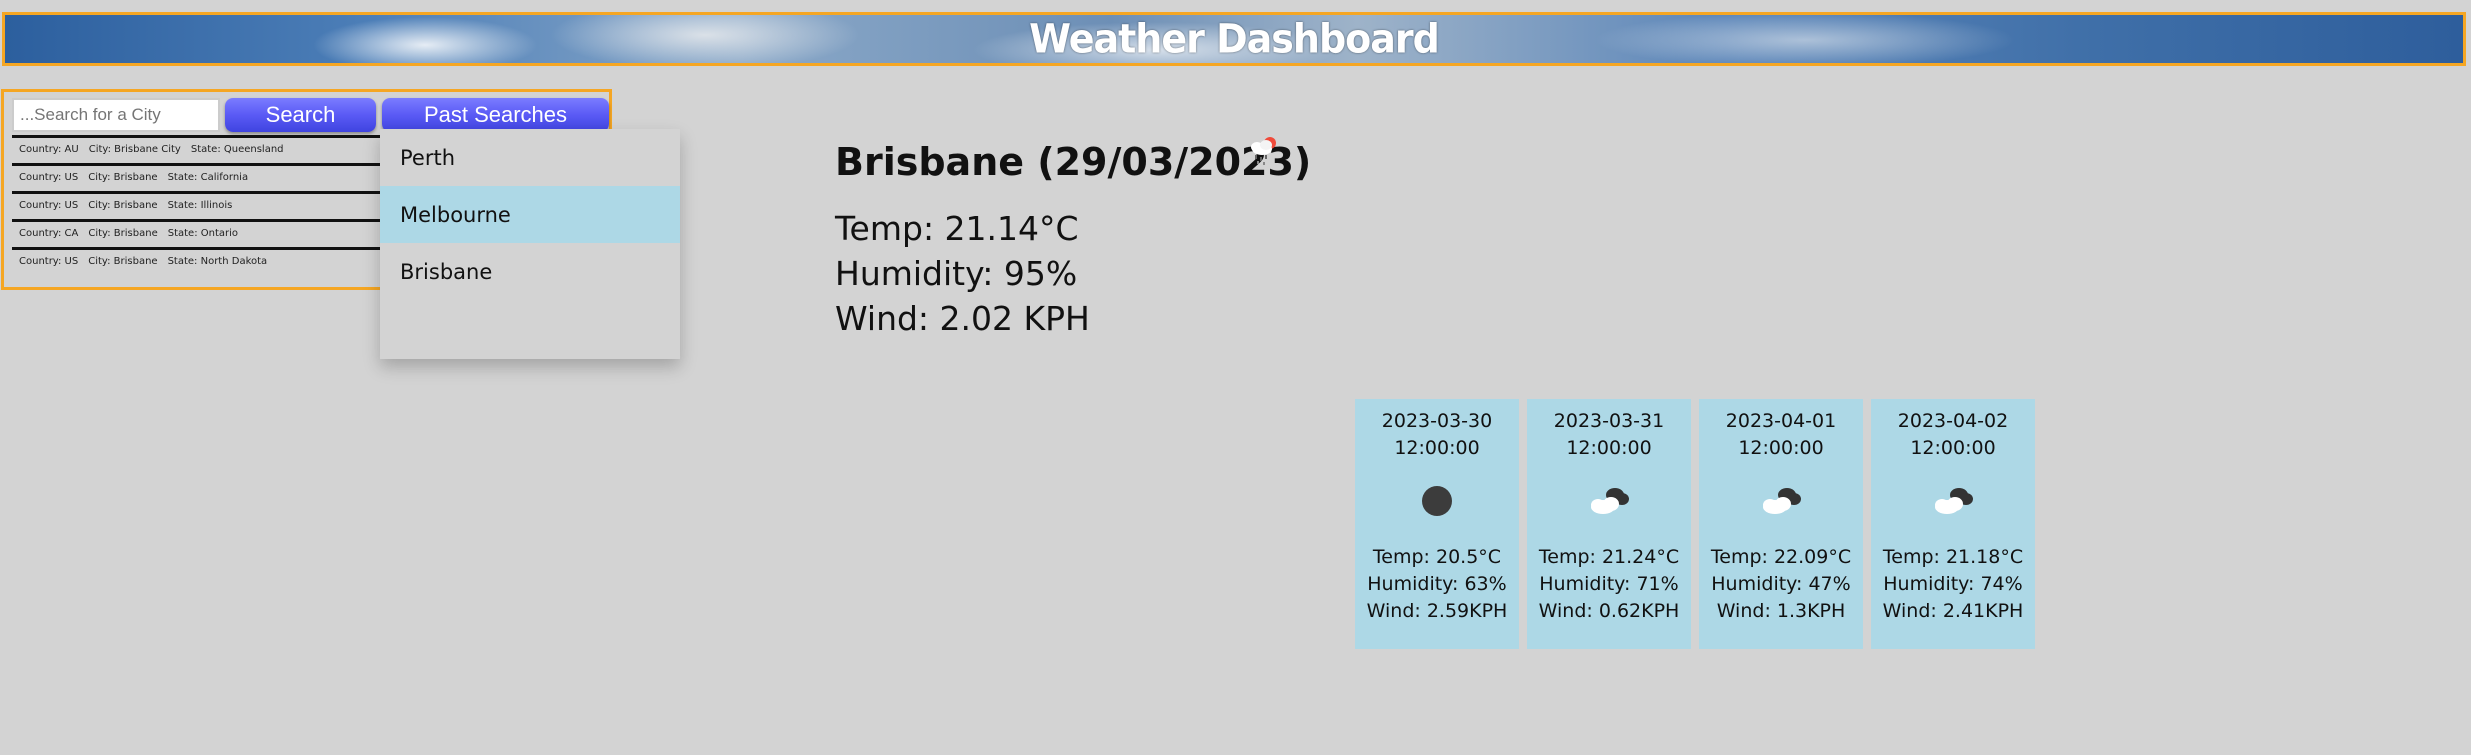 The image size is (2471, 755). Describe the element at coordinates (1953, 421) in the screenshot. I see `forecast-date: 2023-04-02` at that location.